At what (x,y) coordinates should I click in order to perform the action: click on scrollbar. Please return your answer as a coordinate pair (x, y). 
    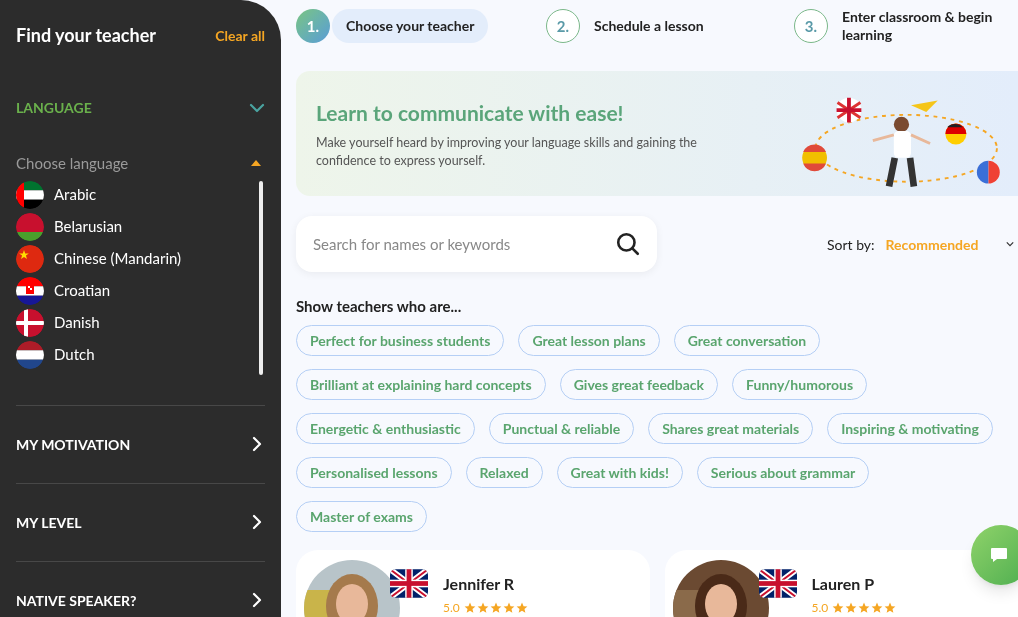
    Looking at the image, I should click on (261, 277).